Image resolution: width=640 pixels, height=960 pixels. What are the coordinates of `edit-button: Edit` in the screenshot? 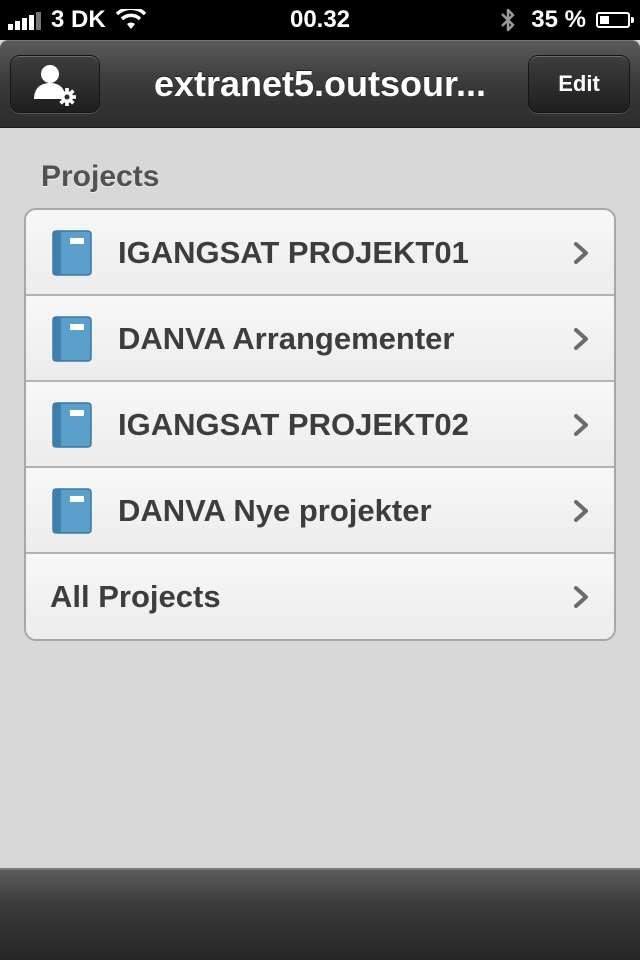 It's located at (579, 84).